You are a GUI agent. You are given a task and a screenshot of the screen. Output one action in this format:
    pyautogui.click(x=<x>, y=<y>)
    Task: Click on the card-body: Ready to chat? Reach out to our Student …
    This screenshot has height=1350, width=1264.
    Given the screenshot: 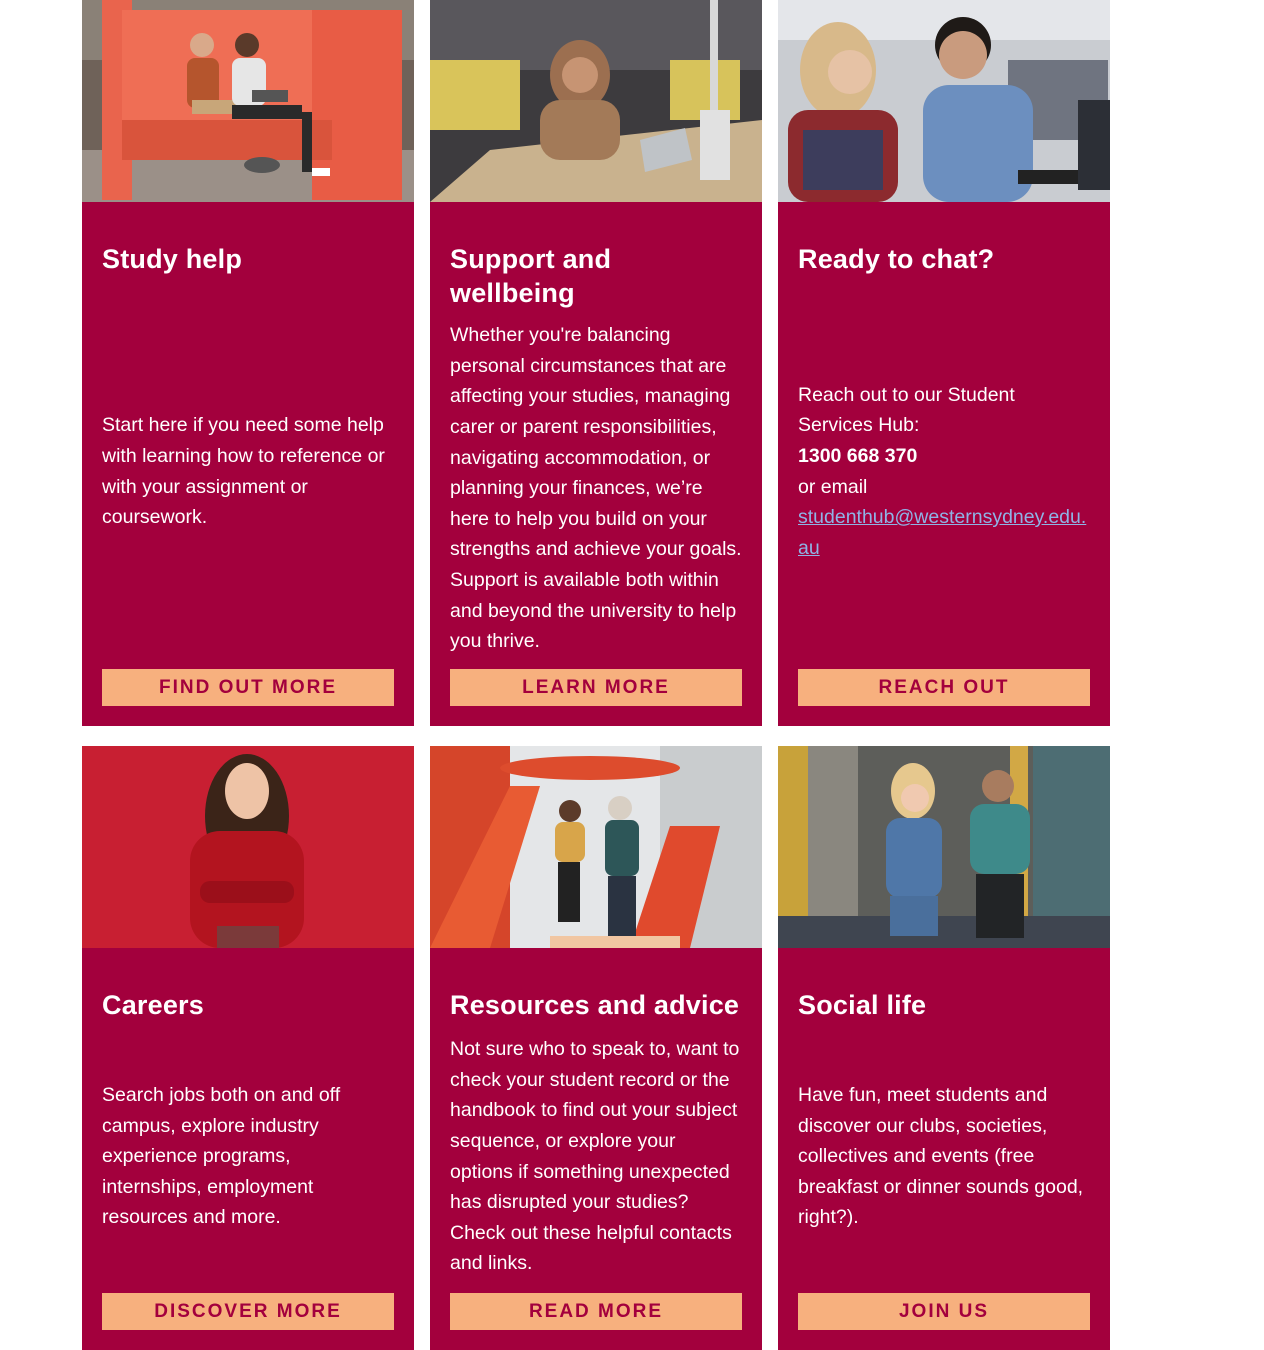 What is the action you would take?
    pyautogui.click(x=944, y=464)
    